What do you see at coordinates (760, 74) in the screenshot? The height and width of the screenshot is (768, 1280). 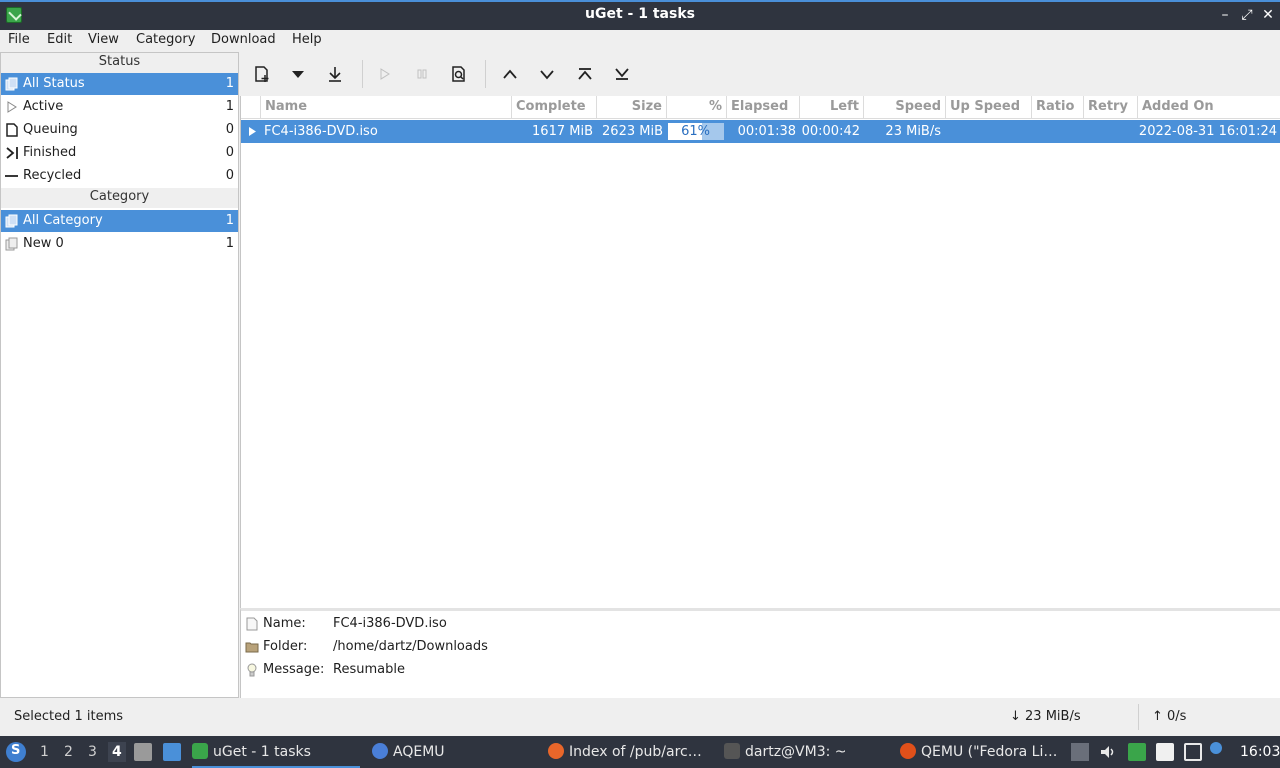 I see `toolbar` at bounding box center [760, 74].